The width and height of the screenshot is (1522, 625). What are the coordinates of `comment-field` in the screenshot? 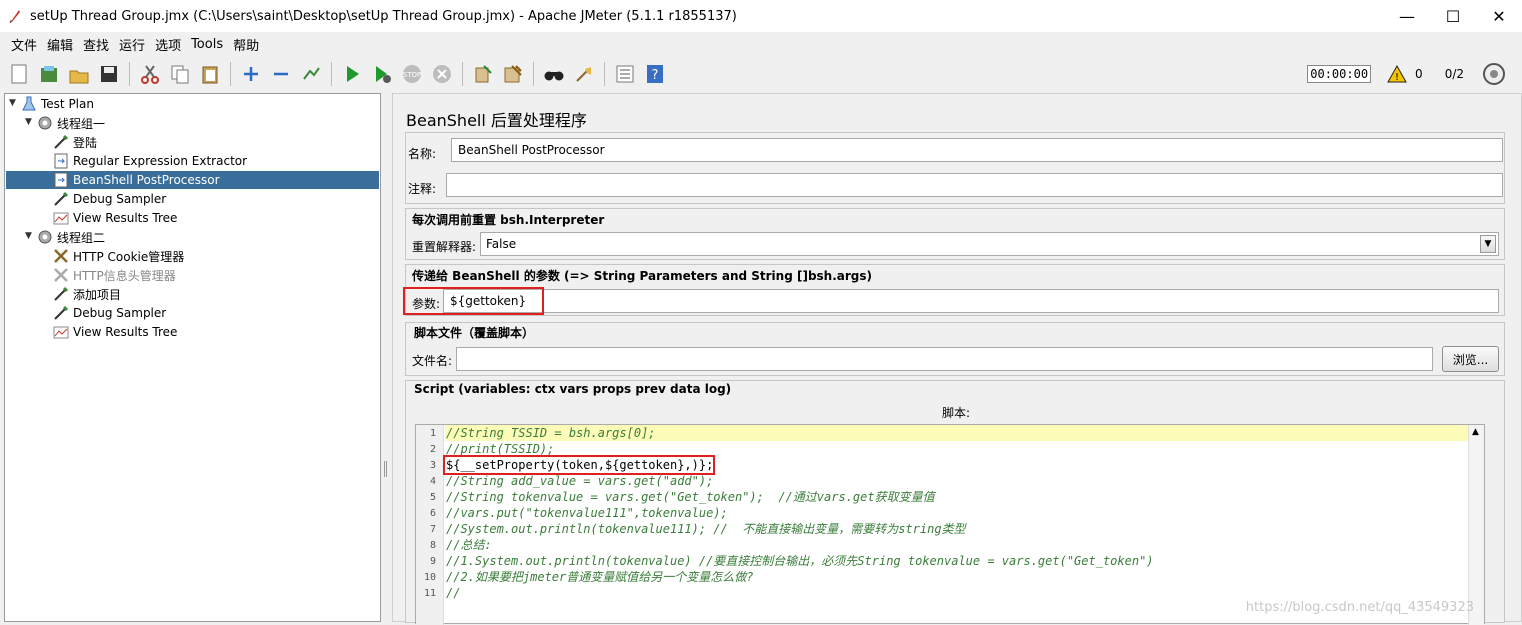 It's located at (974, 185).